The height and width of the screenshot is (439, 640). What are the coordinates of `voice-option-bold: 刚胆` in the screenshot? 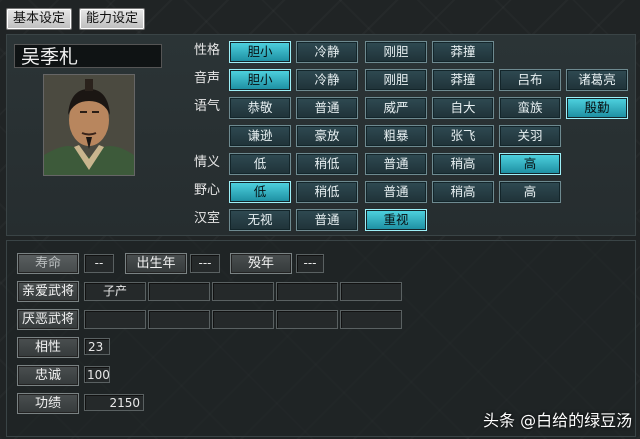 It's located at (396, 80).